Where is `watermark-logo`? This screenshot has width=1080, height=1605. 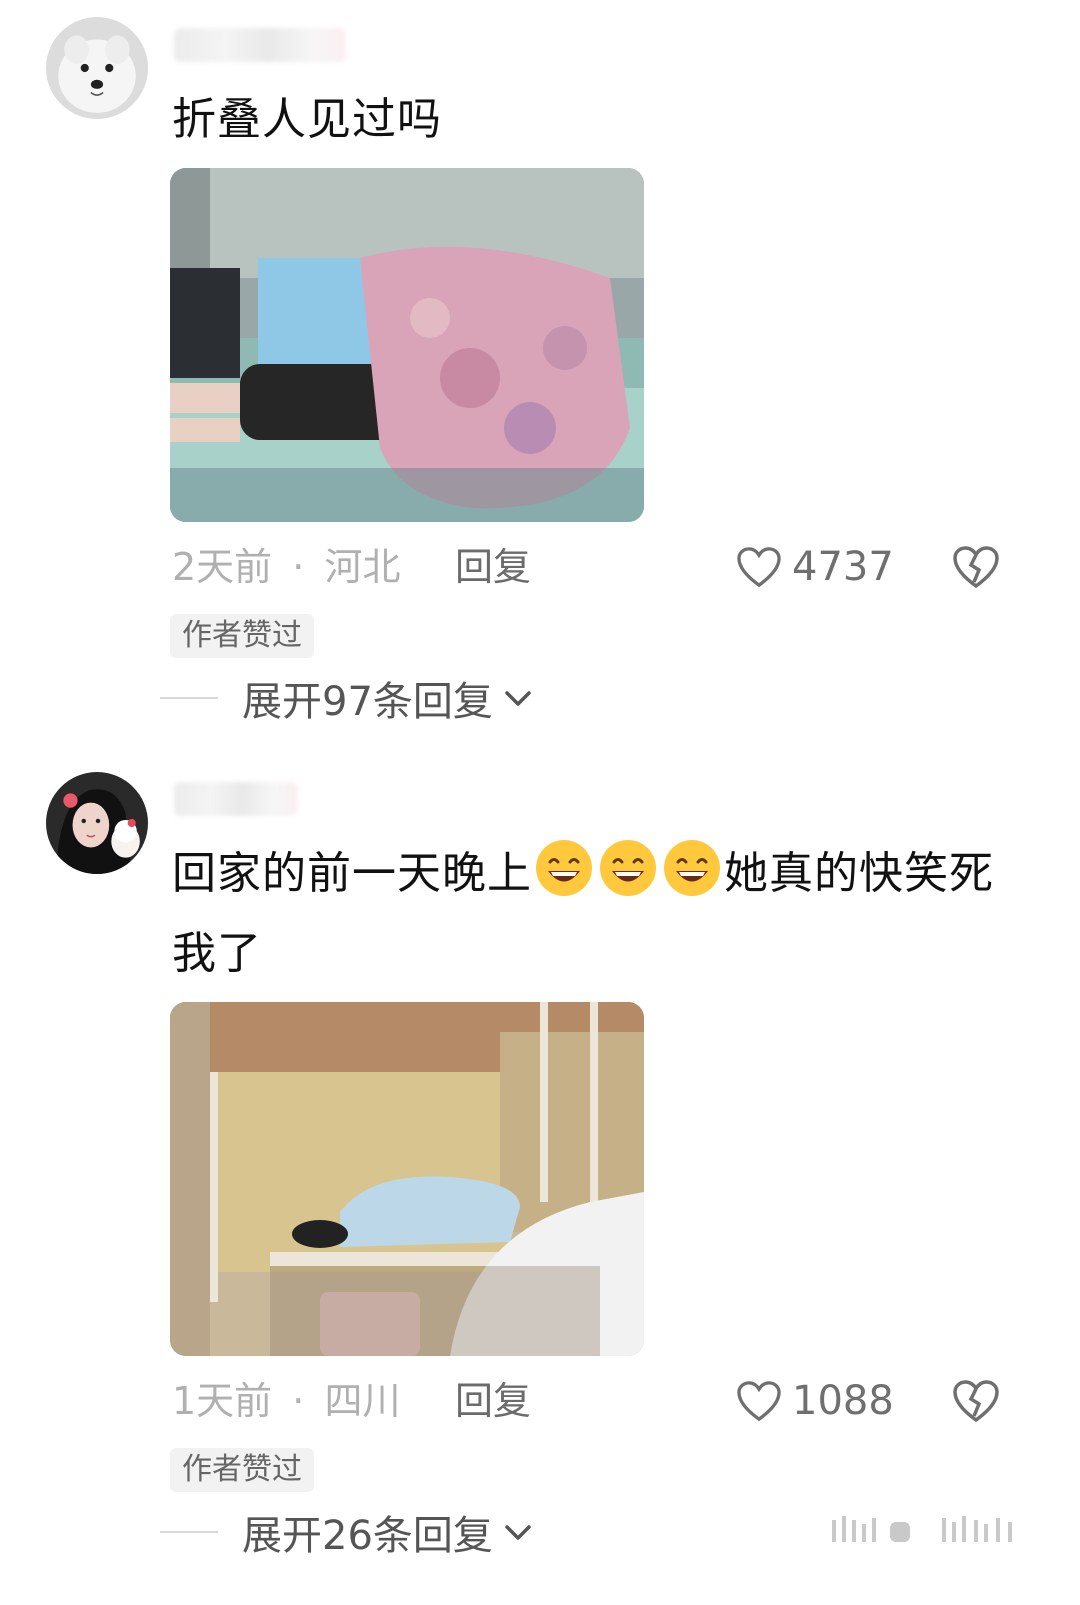
watermark-logo is located at coordinates (922, 1529).